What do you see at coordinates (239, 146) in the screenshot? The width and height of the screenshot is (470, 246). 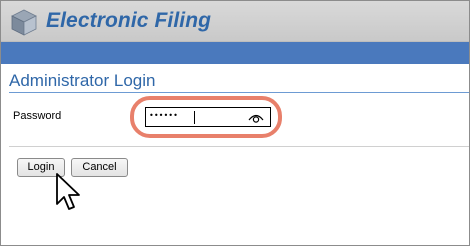 I see `form-divider` at bounding box center [239, 146].